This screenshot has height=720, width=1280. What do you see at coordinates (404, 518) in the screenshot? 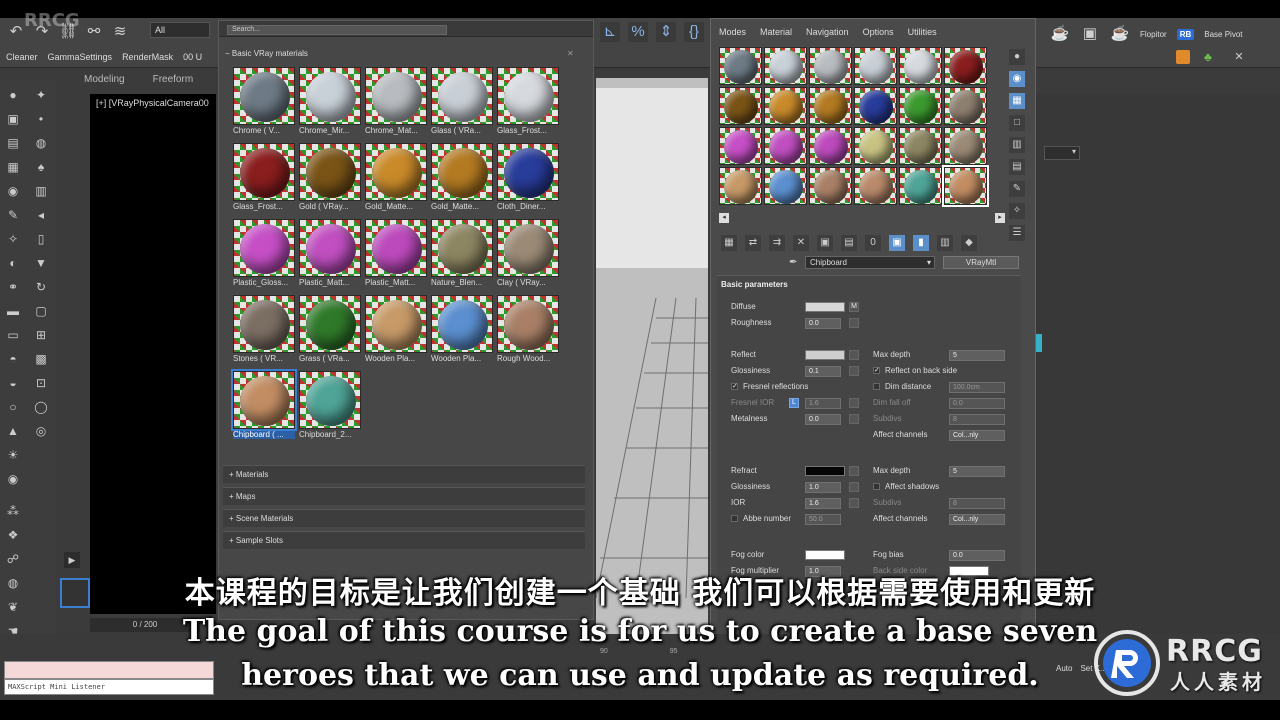
I see `rollout-scene-materials: + Scene Materials` at bounding box center [404, 518].